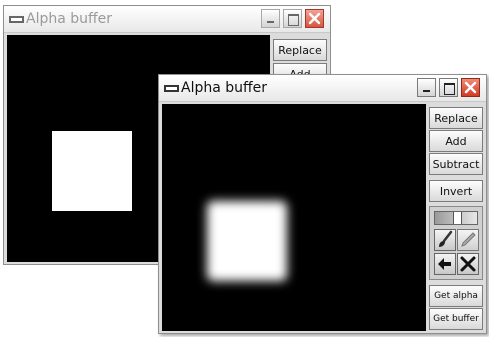  Describe the element at coordinates (167, 19) in the screenshot. I see `back-titlebar: Alpha buffer` at that location.